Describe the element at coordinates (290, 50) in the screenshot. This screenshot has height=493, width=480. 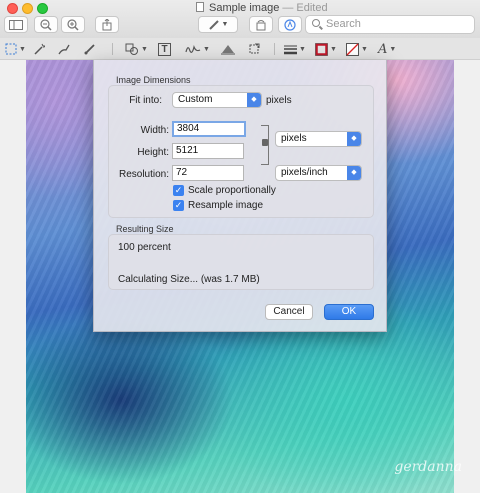
I see `line-weight-icon` at that location.